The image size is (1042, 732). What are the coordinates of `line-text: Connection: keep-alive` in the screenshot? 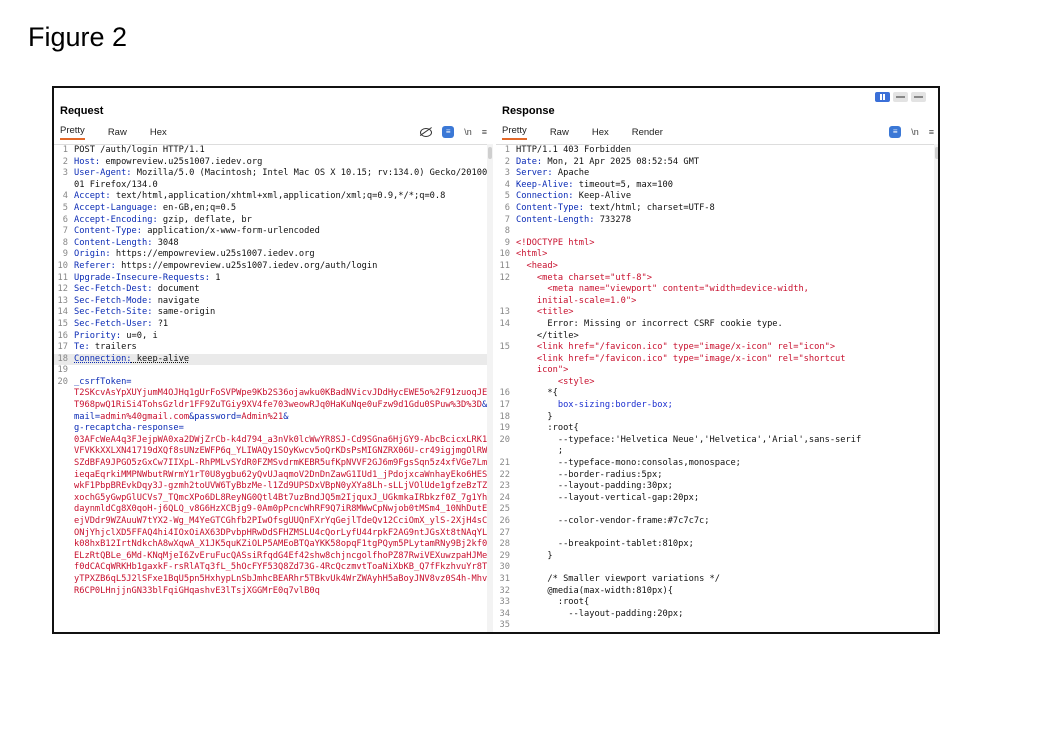 It's located at (283, 360).